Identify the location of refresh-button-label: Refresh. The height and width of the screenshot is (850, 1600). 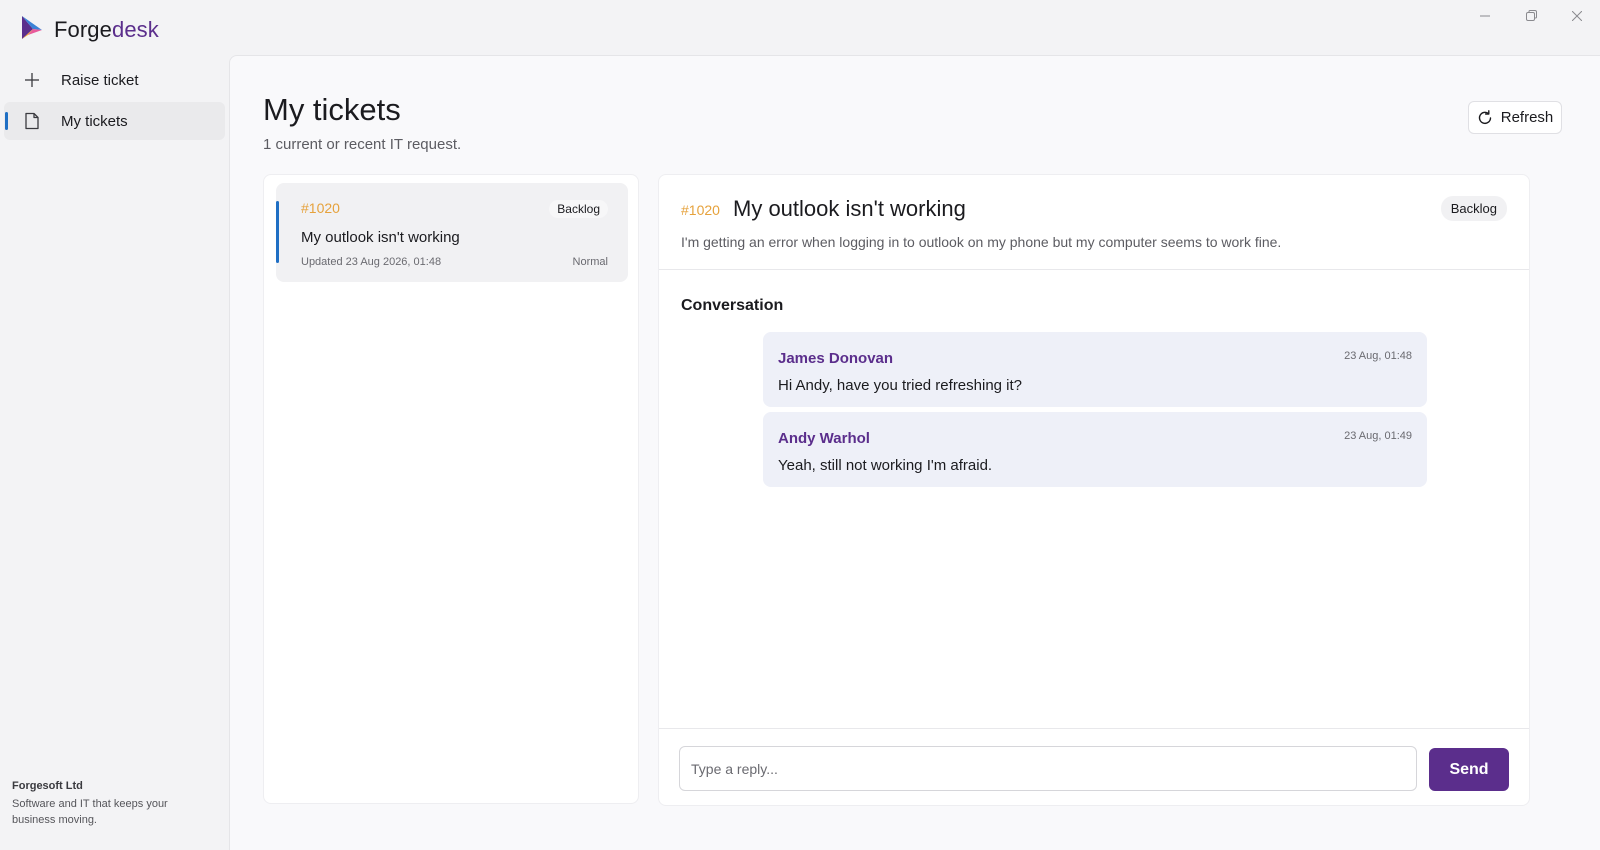
(1527, 117).